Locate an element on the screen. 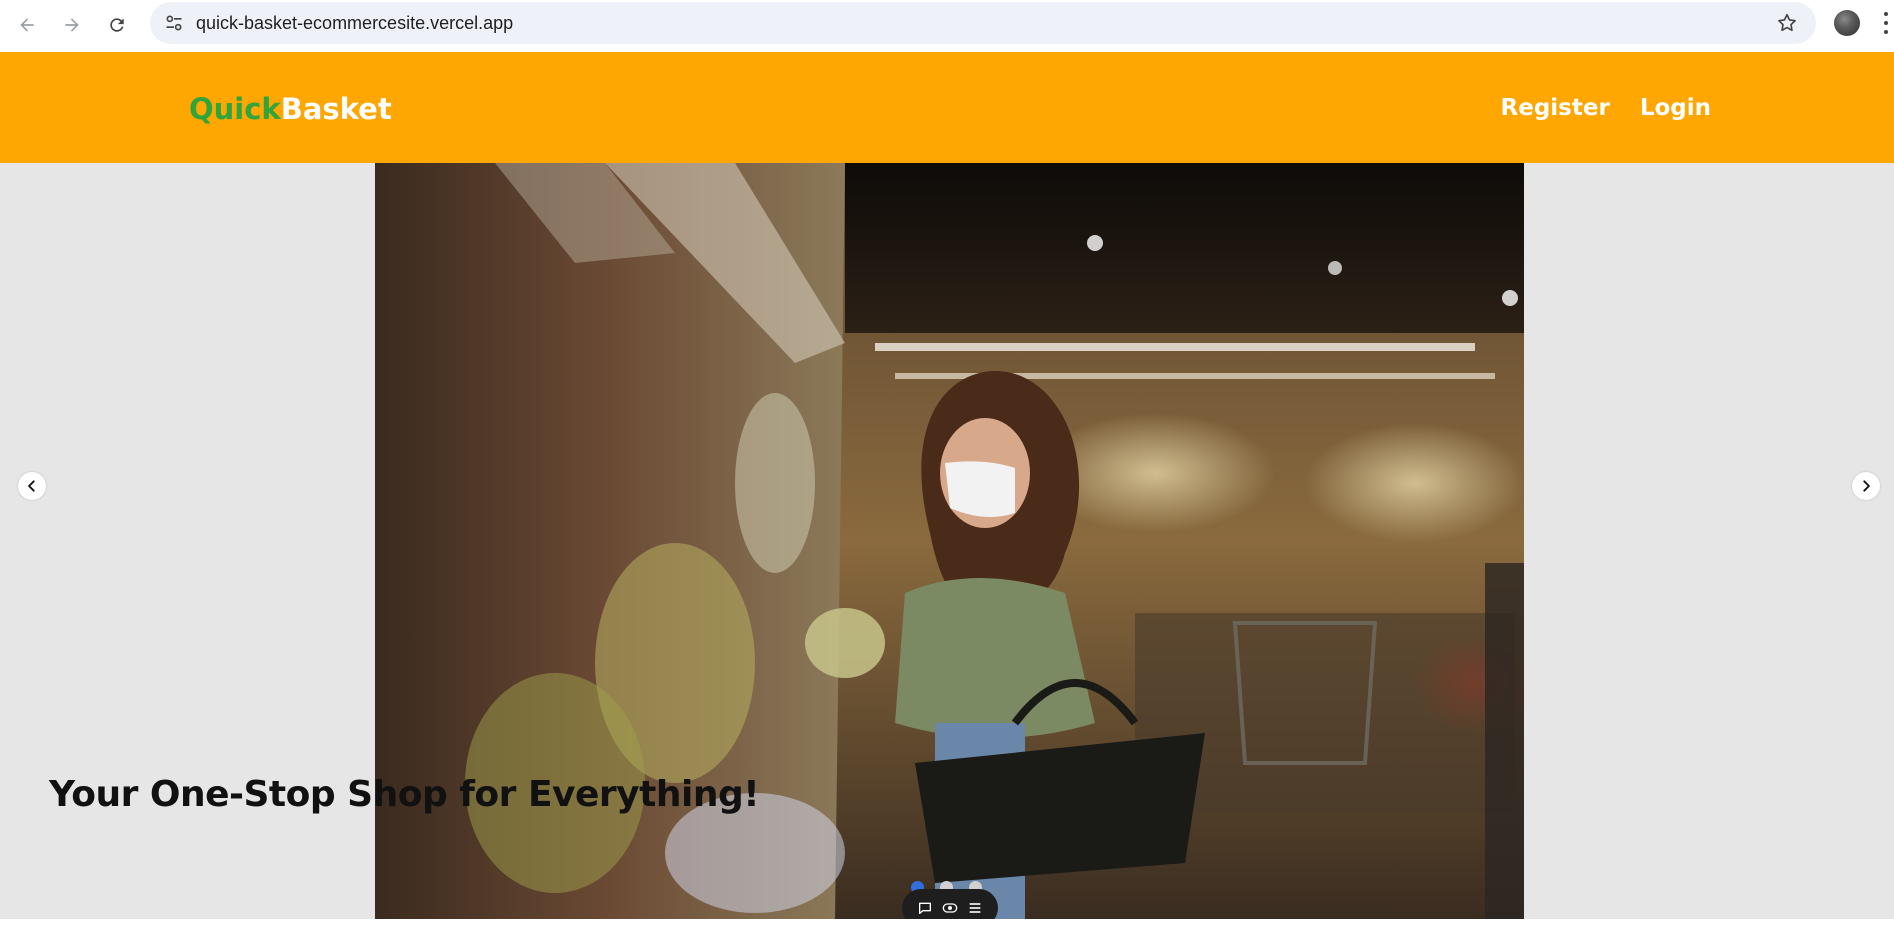  browser-menu-icon is located at coordinates (1887, 23).